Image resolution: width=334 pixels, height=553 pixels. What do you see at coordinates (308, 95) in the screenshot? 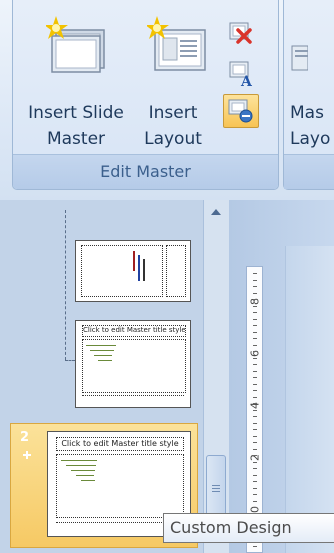
I see `master-layout-group: Mas Layo` at bounding box center [308, 95].